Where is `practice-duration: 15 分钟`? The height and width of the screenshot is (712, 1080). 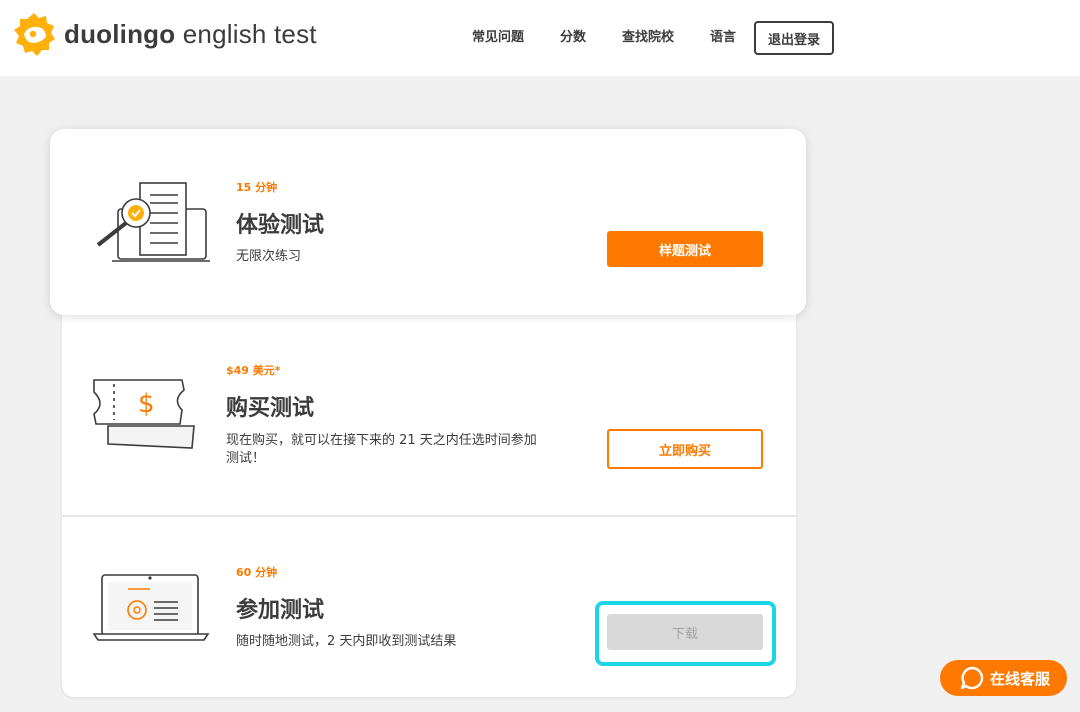 practice-duration: 15 分钟 is located at coordinates (257, 187).